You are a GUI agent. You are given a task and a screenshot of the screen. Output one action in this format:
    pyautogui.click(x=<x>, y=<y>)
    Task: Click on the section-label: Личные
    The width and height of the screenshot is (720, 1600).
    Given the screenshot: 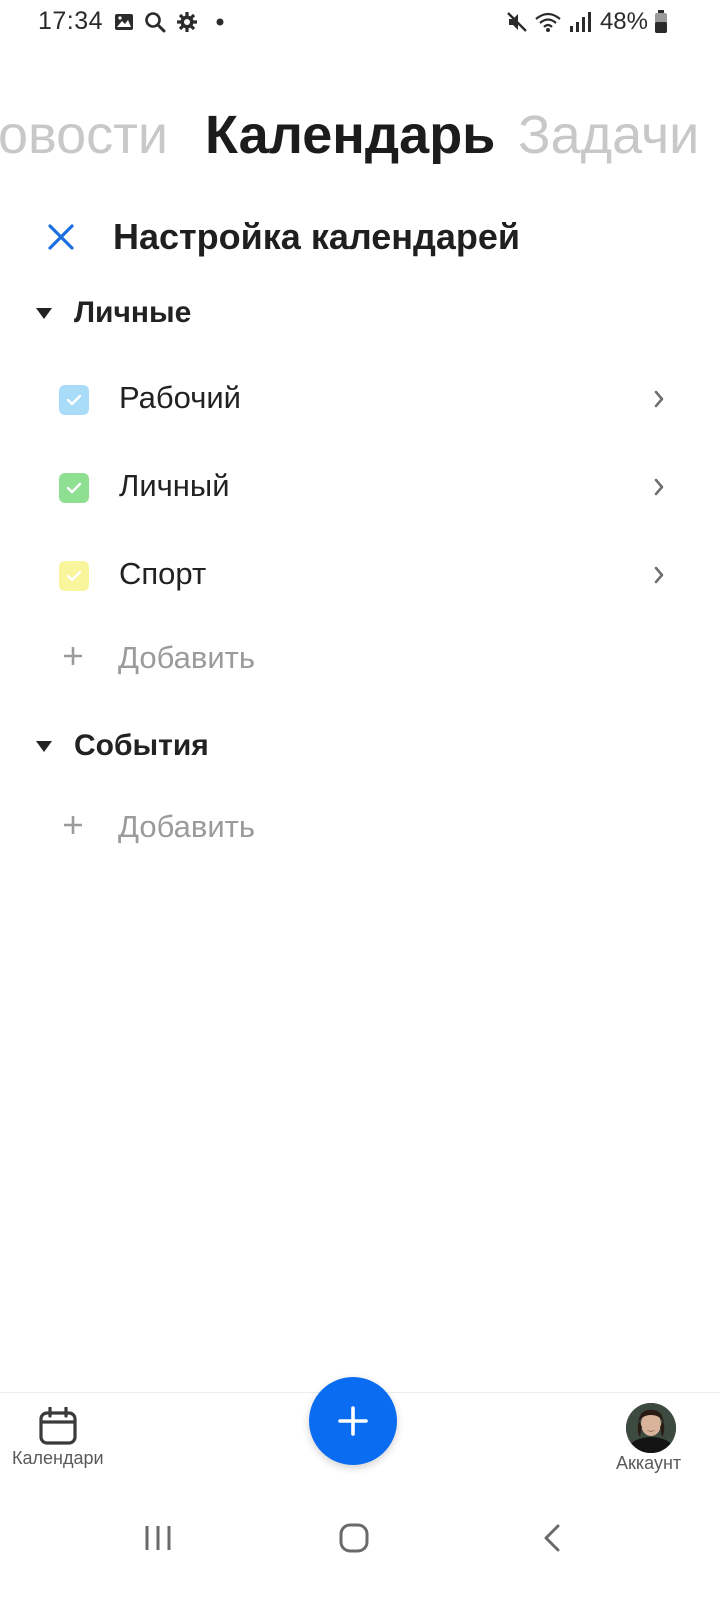 What is the action you would take?
    pyautogui.click(x=133, y=312)
    